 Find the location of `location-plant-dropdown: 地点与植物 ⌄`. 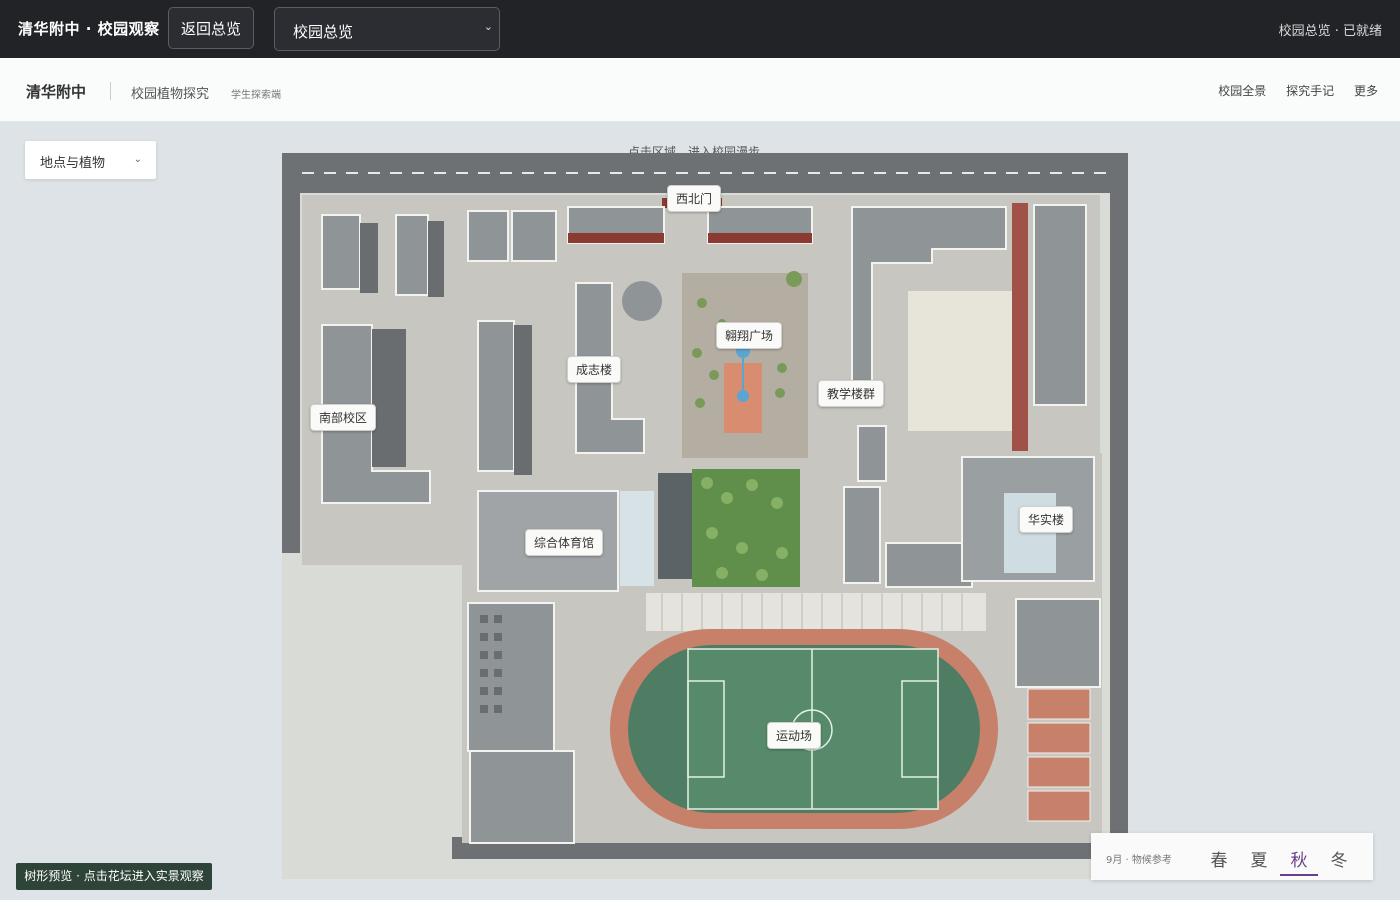

location-plant-dropdown: 地点与植物 ⌄ is located at coordinates (90, 160).